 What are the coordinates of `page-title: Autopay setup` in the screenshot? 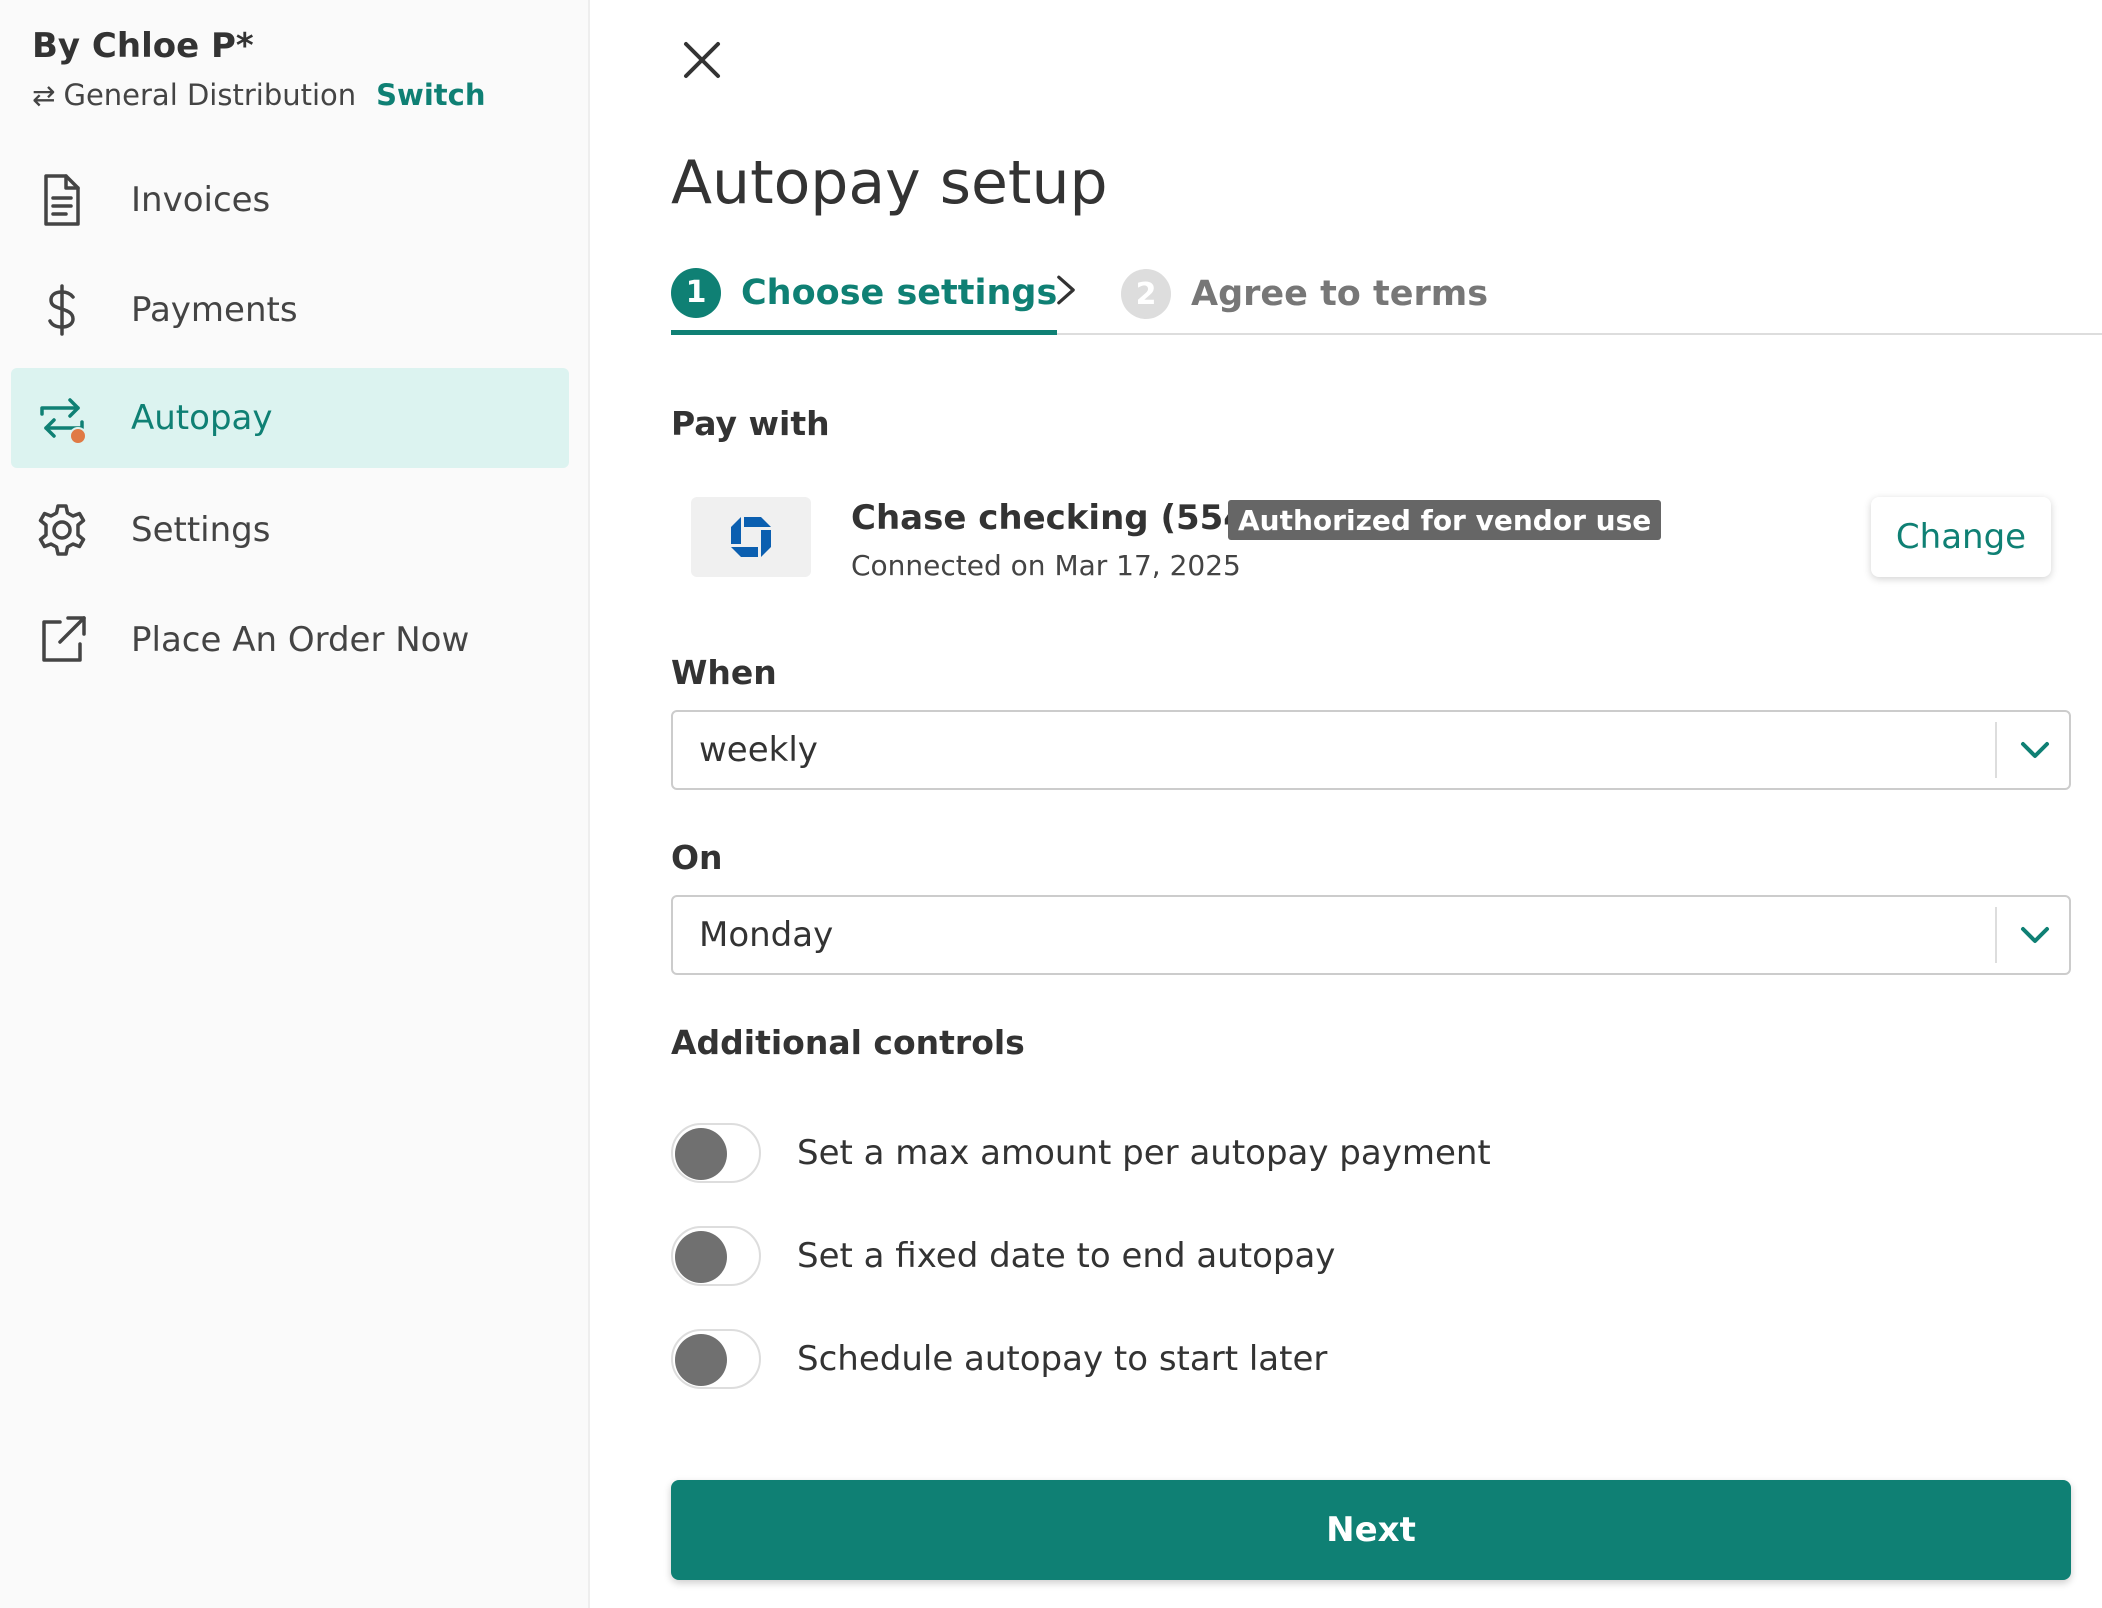 It's located at (889, 183).